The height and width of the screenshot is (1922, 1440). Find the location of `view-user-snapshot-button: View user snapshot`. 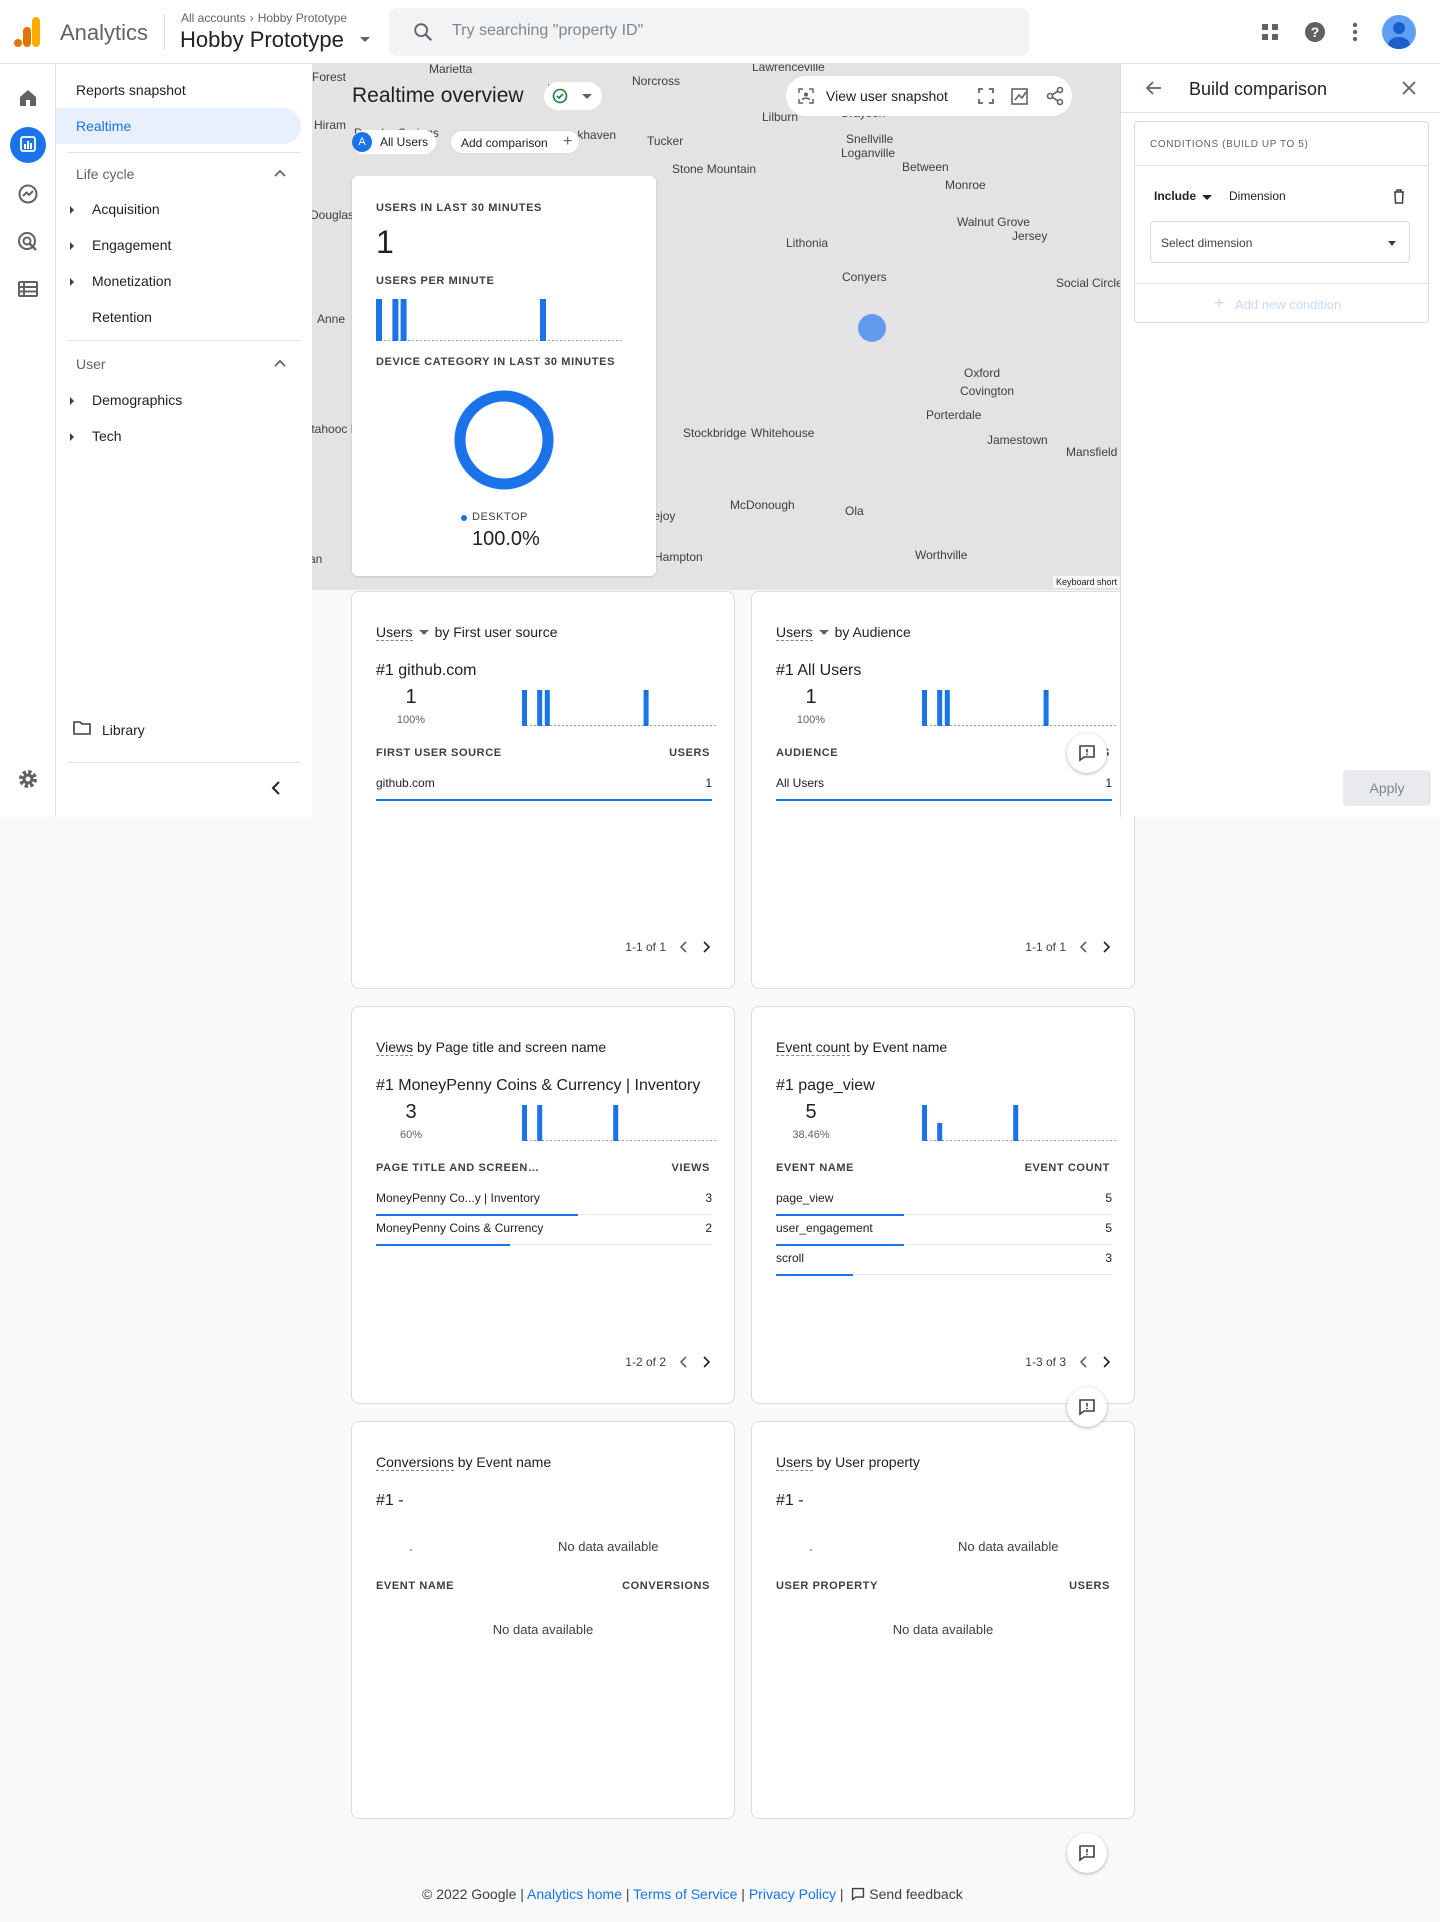

view-user-snapshot-button: View user snapshot is located at coordinates (887, 96).